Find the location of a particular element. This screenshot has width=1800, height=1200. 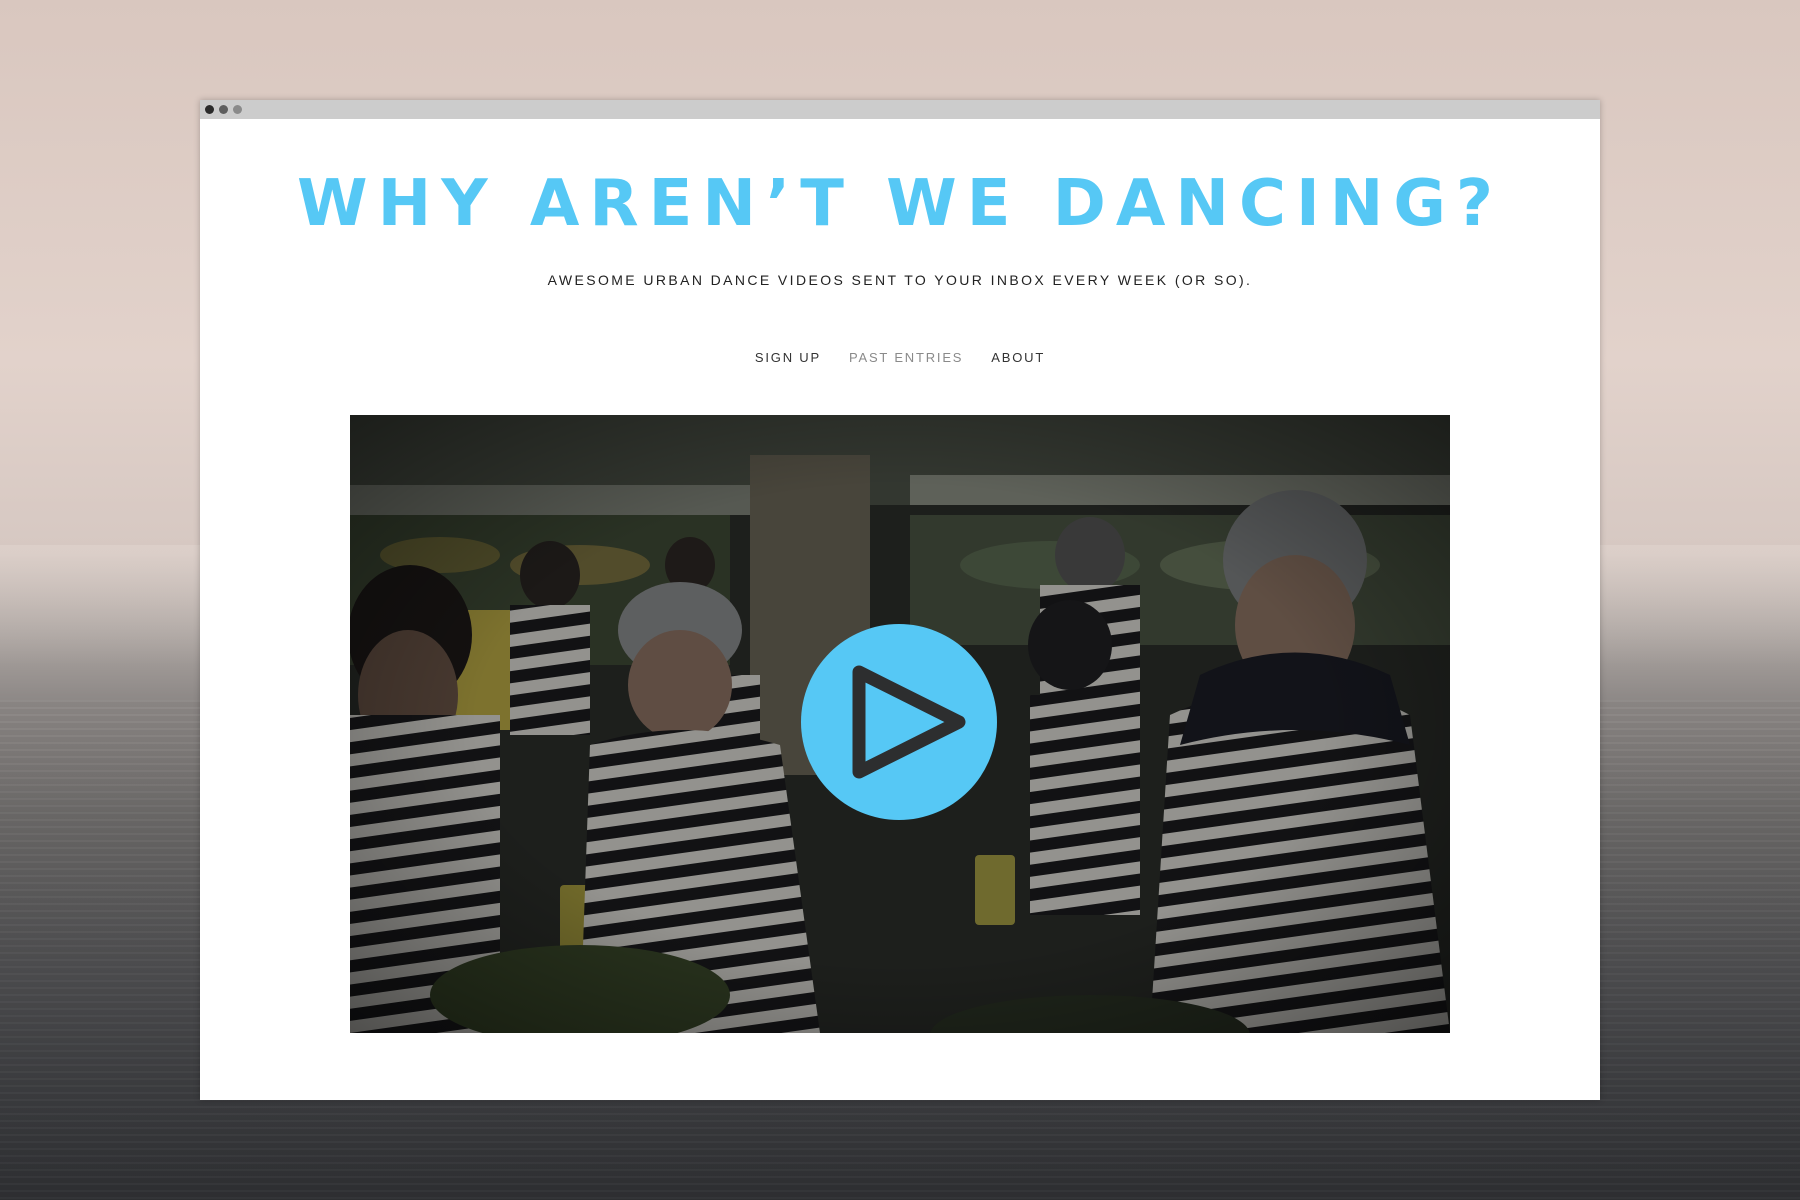

nav-about: ABOUT is located at coordinates (1018, 357).